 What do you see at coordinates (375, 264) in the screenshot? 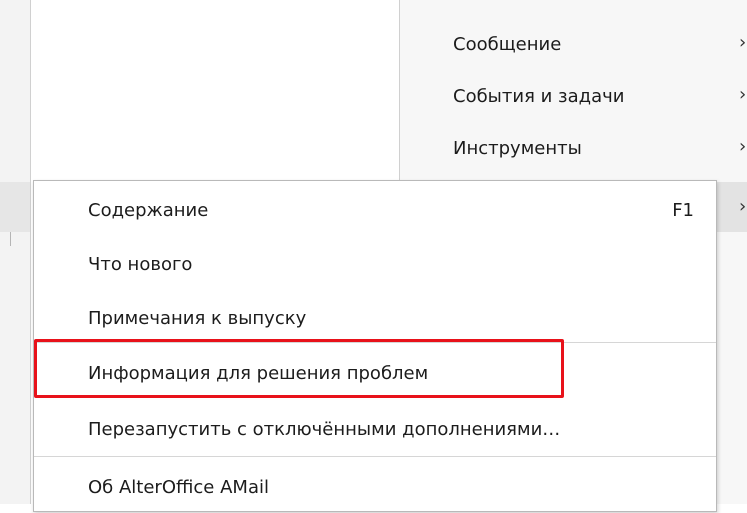
I see `submenu-item-whats-new: Что нового` at bounding box center [375, 264].